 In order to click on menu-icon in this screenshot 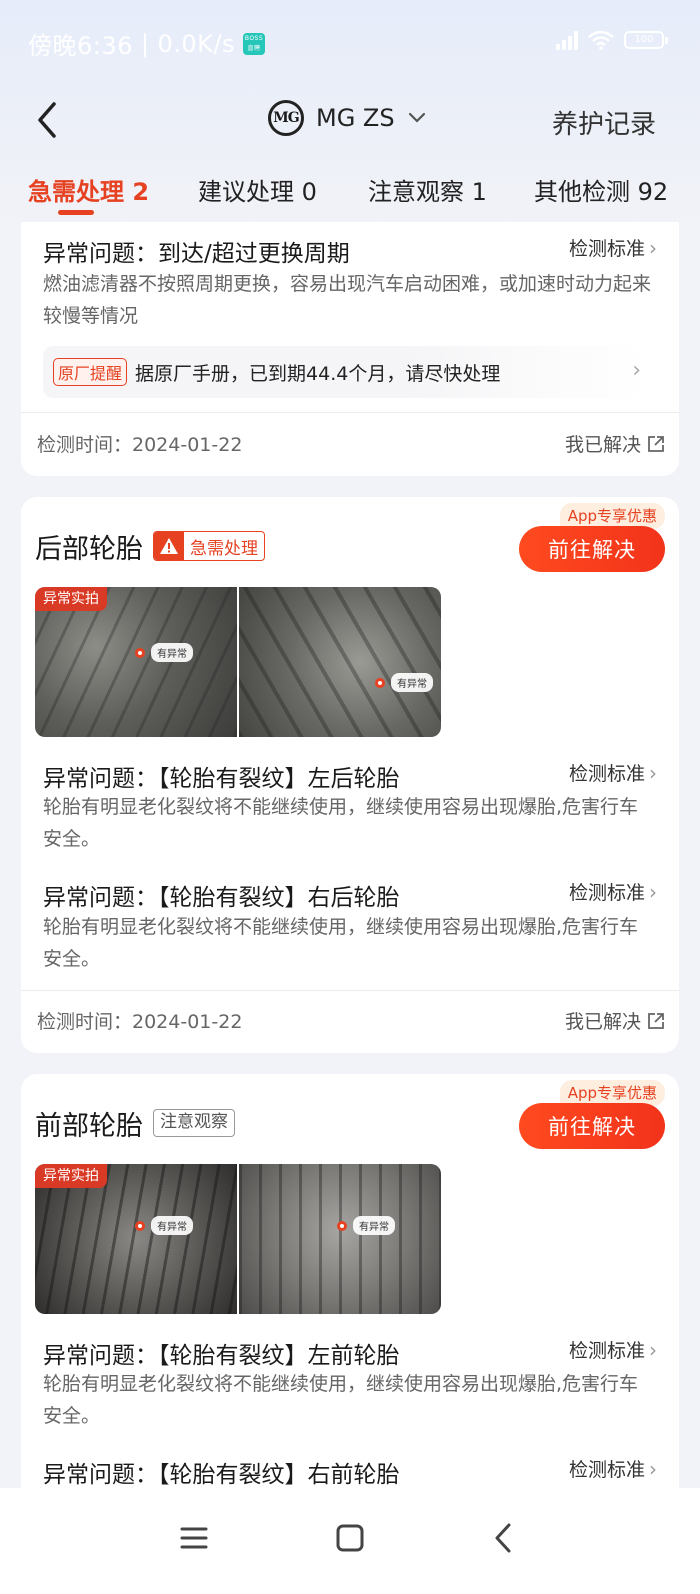, I will do `click(194, 1538)`.